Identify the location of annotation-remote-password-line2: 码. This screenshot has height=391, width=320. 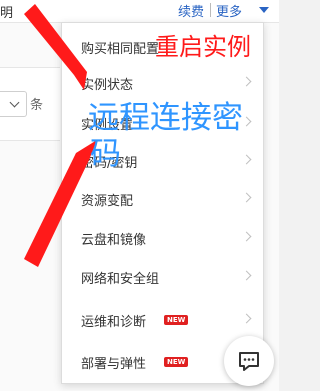
(105, 154).